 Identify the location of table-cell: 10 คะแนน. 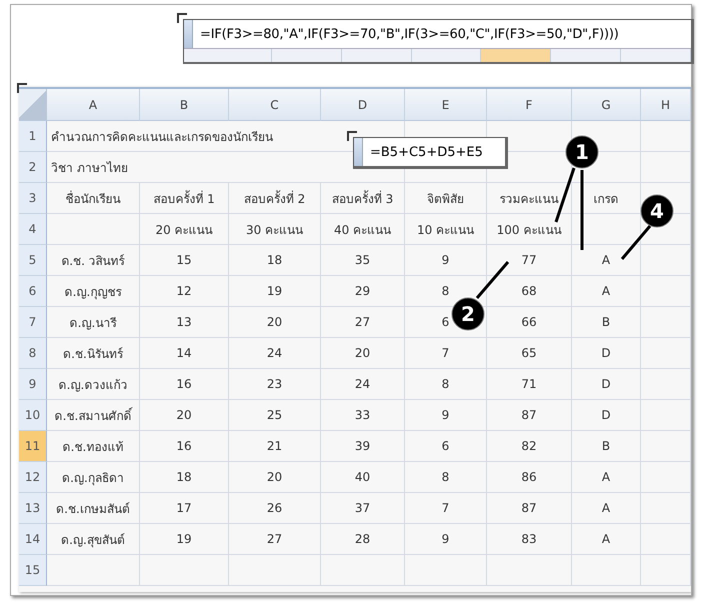
(446, 229).